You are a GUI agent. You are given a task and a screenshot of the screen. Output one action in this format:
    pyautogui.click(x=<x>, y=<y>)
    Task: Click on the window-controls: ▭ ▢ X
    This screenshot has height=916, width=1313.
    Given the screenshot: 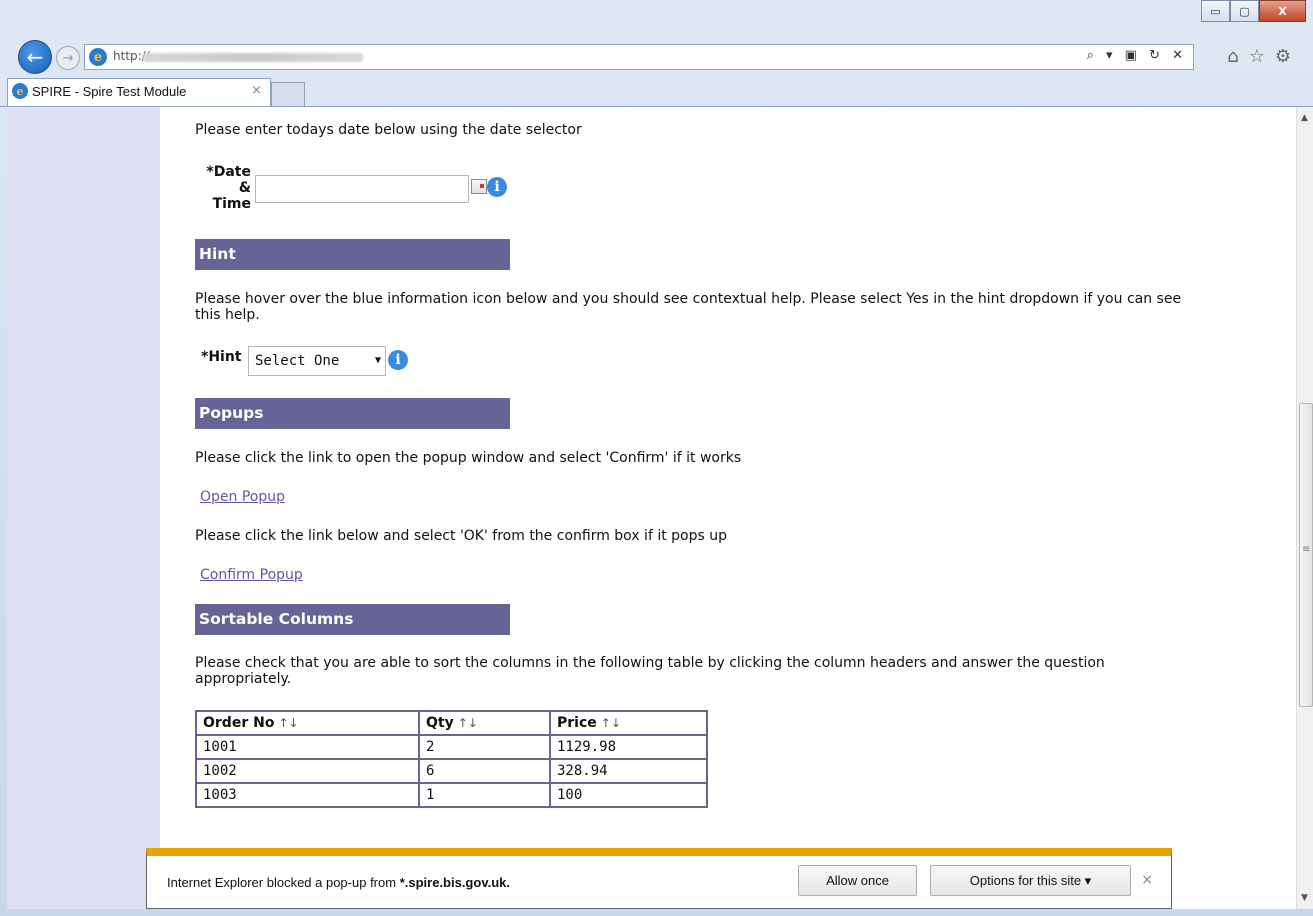 What is the action you would take?
    pyautogui.click(x=1253, y=11)
    